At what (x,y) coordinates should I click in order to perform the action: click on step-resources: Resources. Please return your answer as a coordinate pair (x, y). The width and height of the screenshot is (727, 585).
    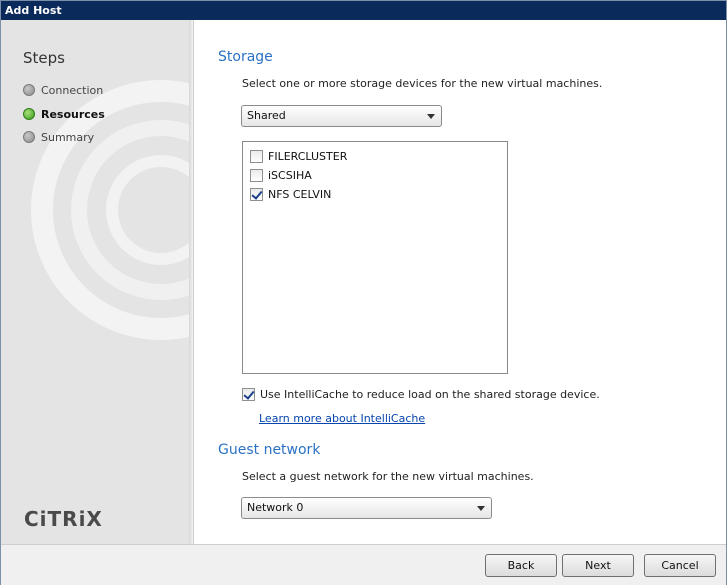
    Looking at the image, I should click on (64, 114).